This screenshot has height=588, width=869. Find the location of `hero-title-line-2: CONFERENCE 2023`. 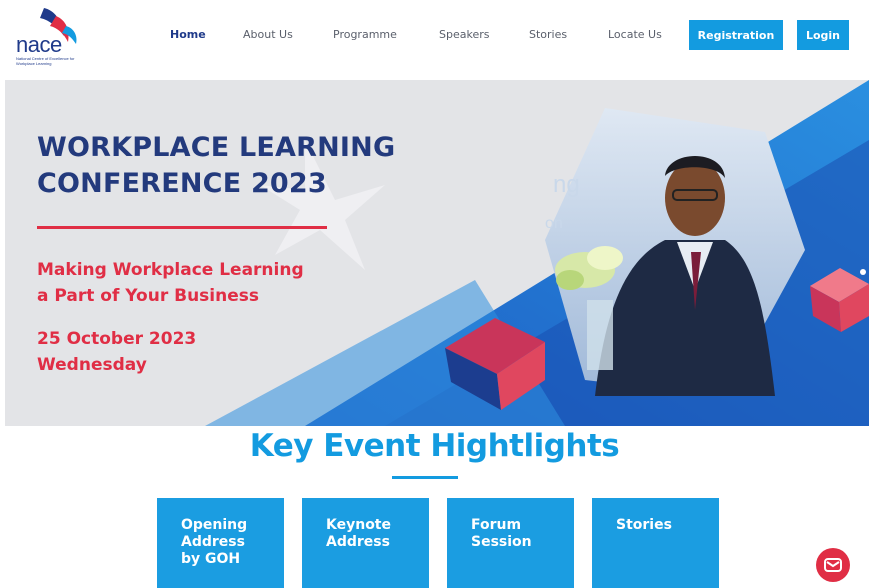

hero-title-line-2: CONFERENCE 2023 is located at coordinates (182, 183).